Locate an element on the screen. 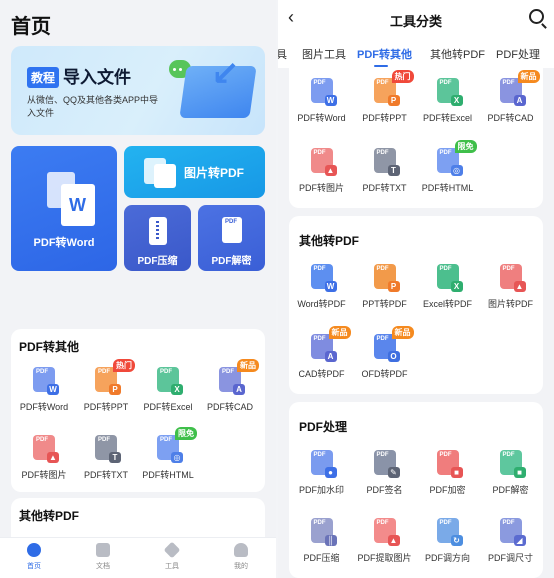 The height and width of the screenshot is (578, 554). tool-label: PDF转PPT is located at coordinates (384, 118).